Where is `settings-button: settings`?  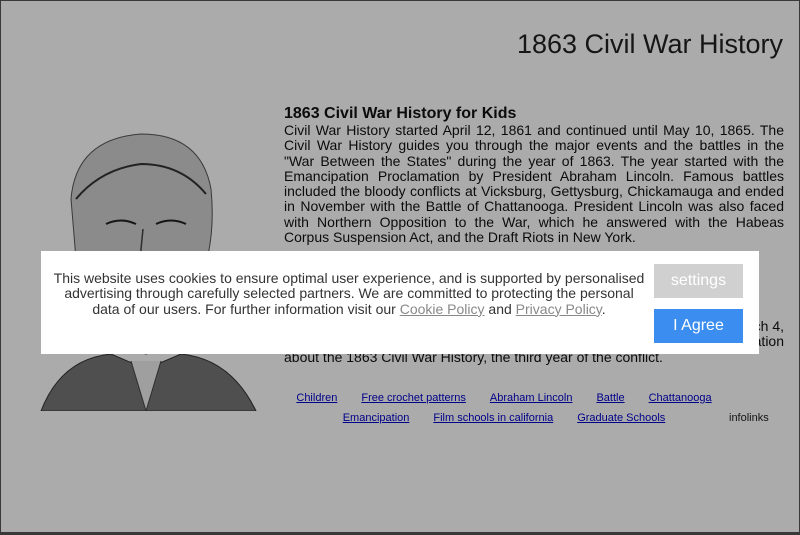
settings-button: settings is located at coordinates (698, 281).